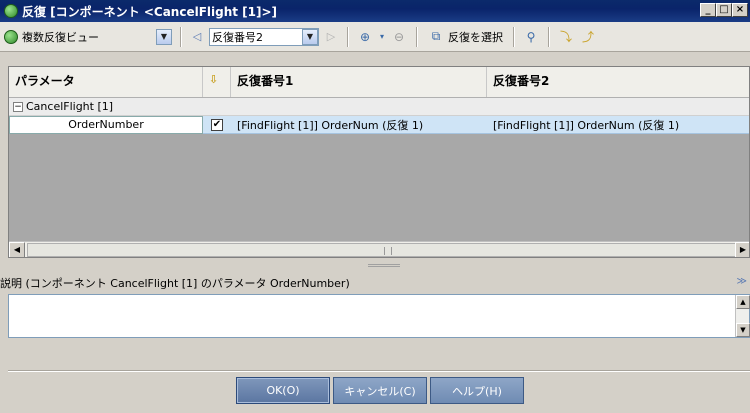 The image size is (750, 413). Describe the element at coordinates (384, 265) in the screenshot. I see `pane-splitter` at that location.